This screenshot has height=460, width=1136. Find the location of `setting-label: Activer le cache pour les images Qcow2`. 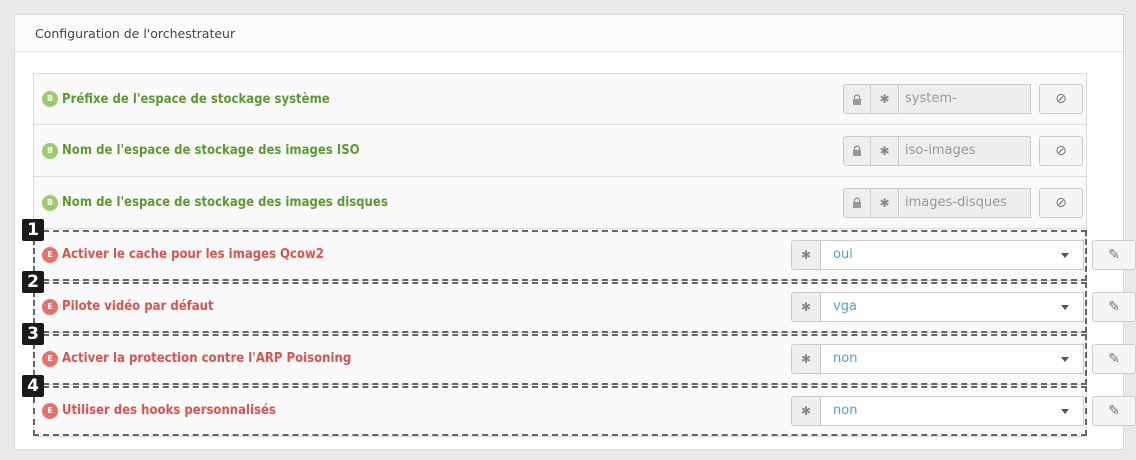

setting-label: Activer le cache pour les images Qcow2 is located at coordinates (193, 254).